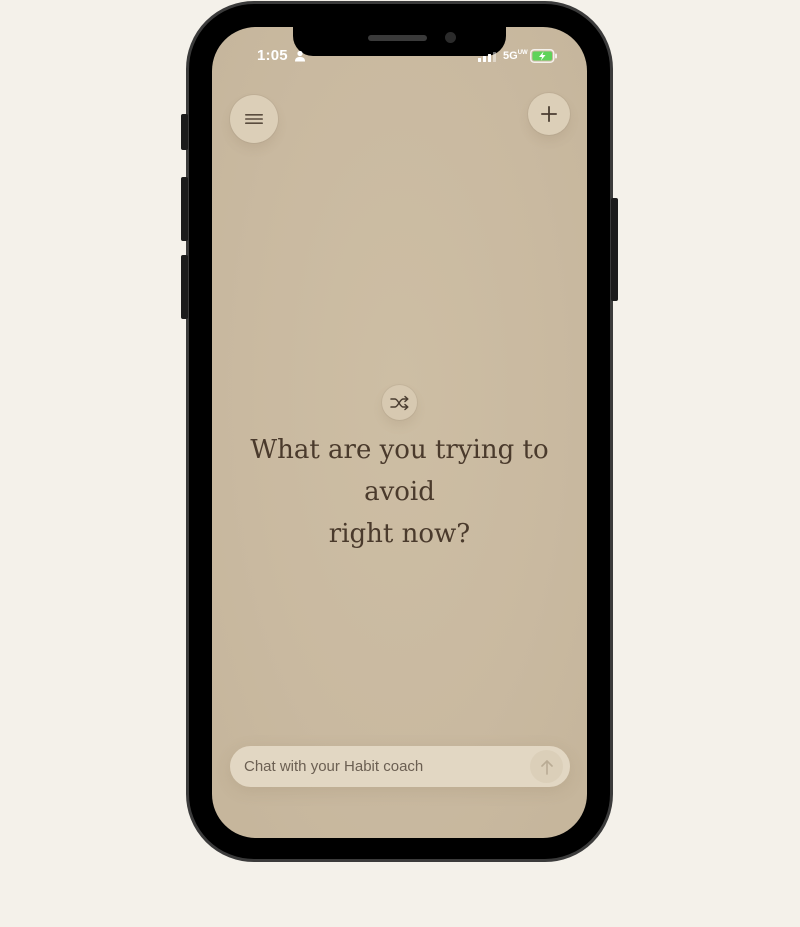 The height and width of the screenshot is (927, 800). I want to click on send-button, so click(546, 766).